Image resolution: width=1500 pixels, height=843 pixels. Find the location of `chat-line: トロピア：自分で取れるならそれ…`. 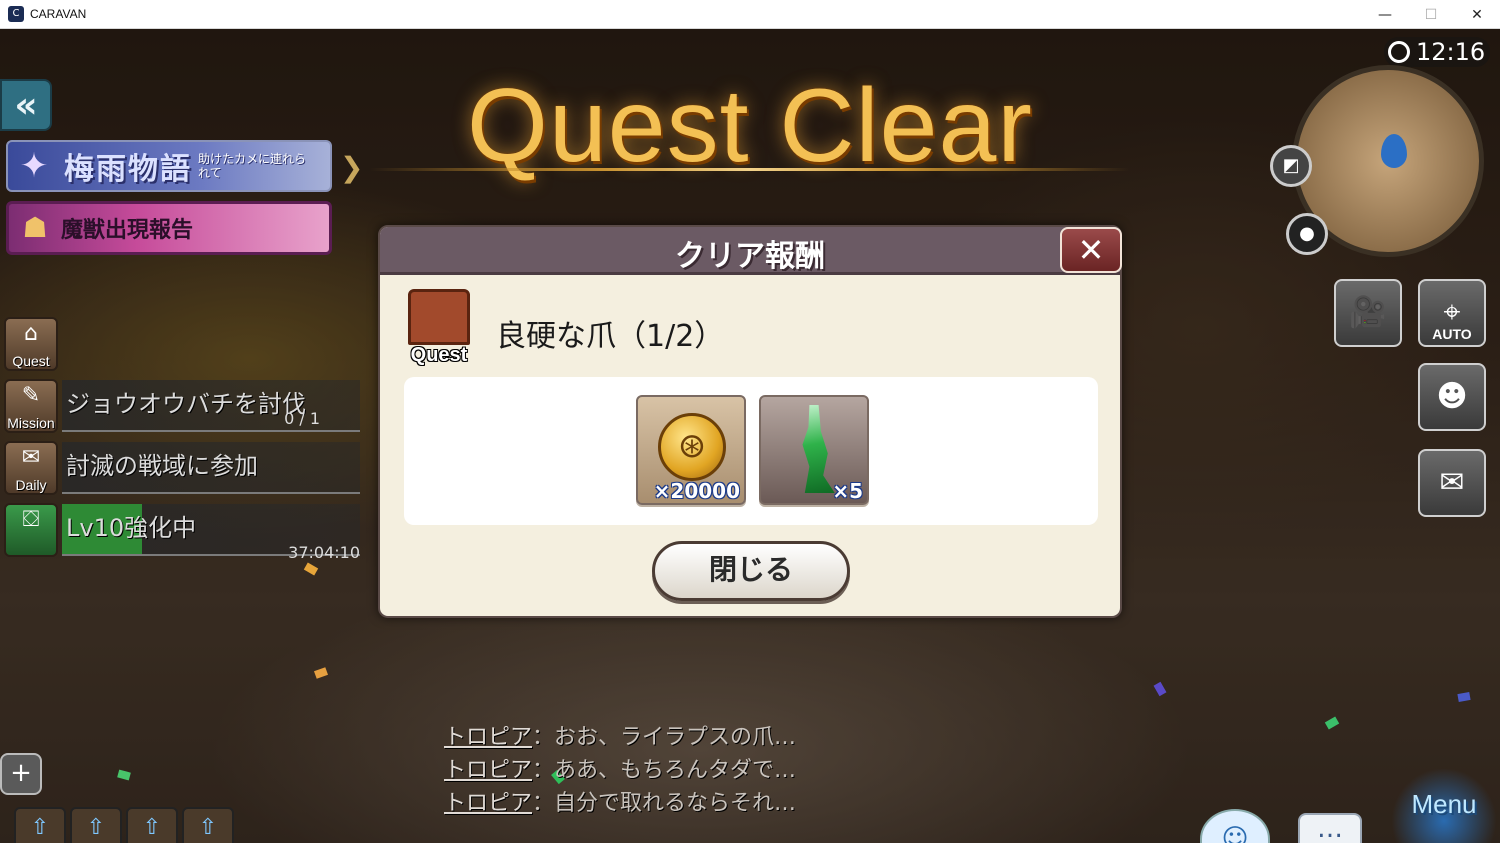

chat-line: トロピア：自分で取れるならそれ… is located at coordinates (620, 803).